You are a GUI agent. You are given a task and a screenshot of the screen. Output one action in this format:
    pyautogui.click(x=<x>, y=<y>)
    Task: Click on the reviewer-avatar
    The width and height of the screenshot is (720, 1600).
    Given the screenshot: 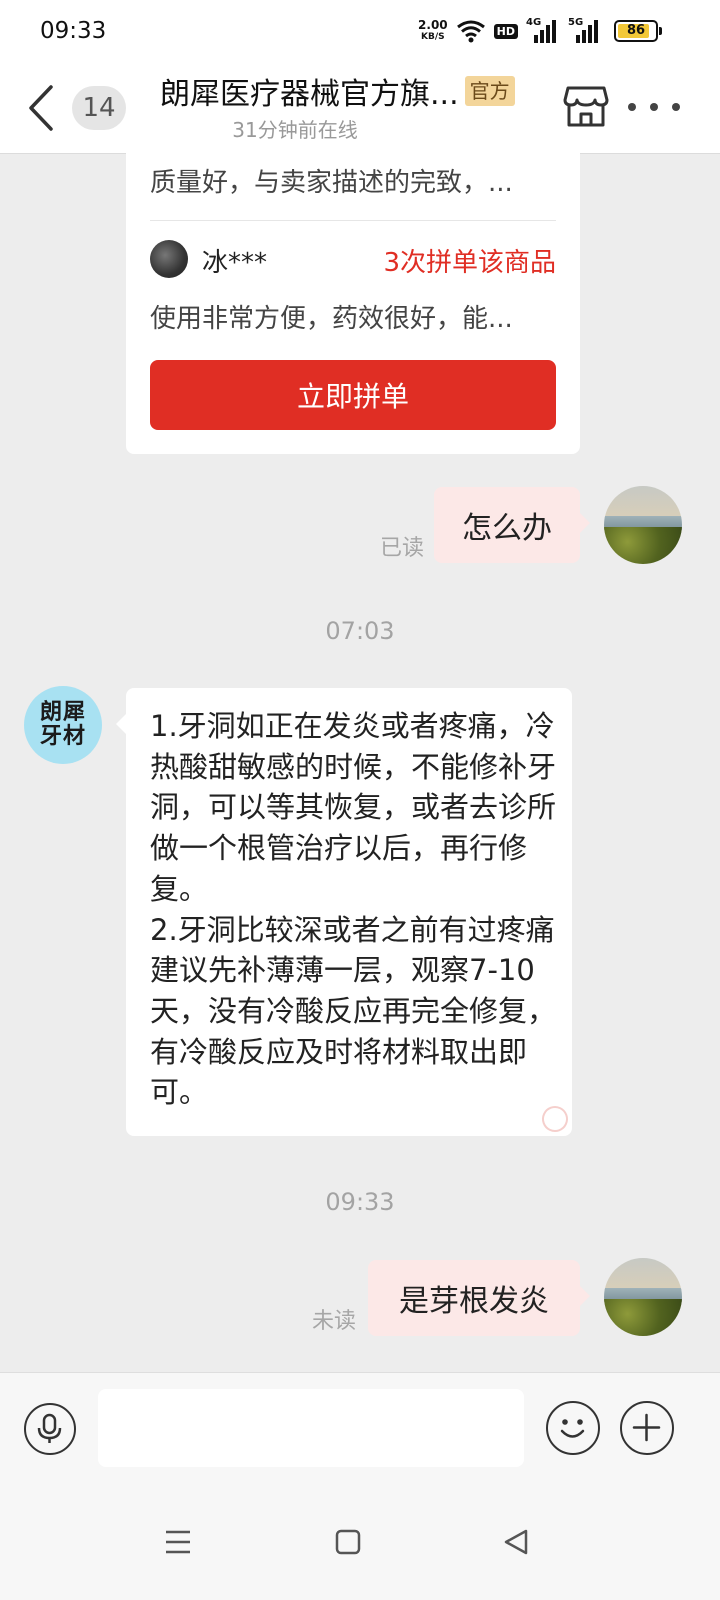 What is the action you would take?
    pyautogui.click(x=169, y=259)
    